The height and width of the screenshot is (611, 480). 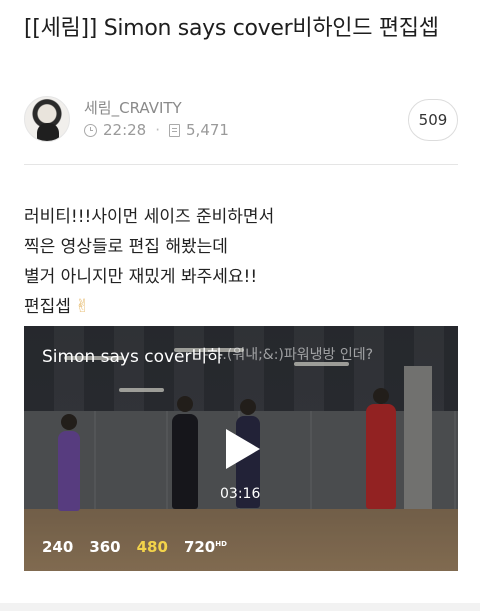 What do you see at coordinates (241, 164) in the screenshot?
I see `divider` at bounding box center [241, 164].